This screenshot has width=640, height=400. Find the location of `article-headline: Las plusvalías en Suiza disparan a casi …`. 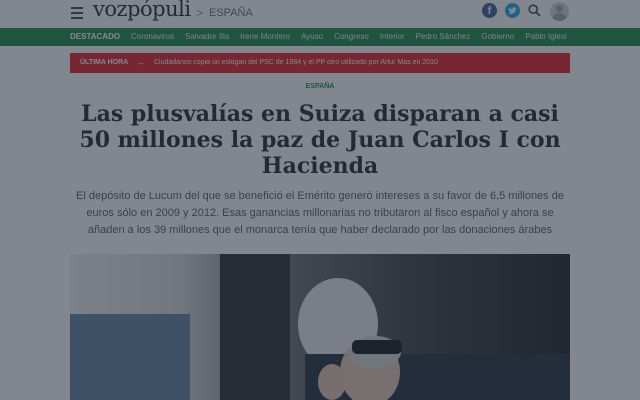

article-headline: Las plusvalías en Suiza disparan a casi … is located at coordinates (320, 140).